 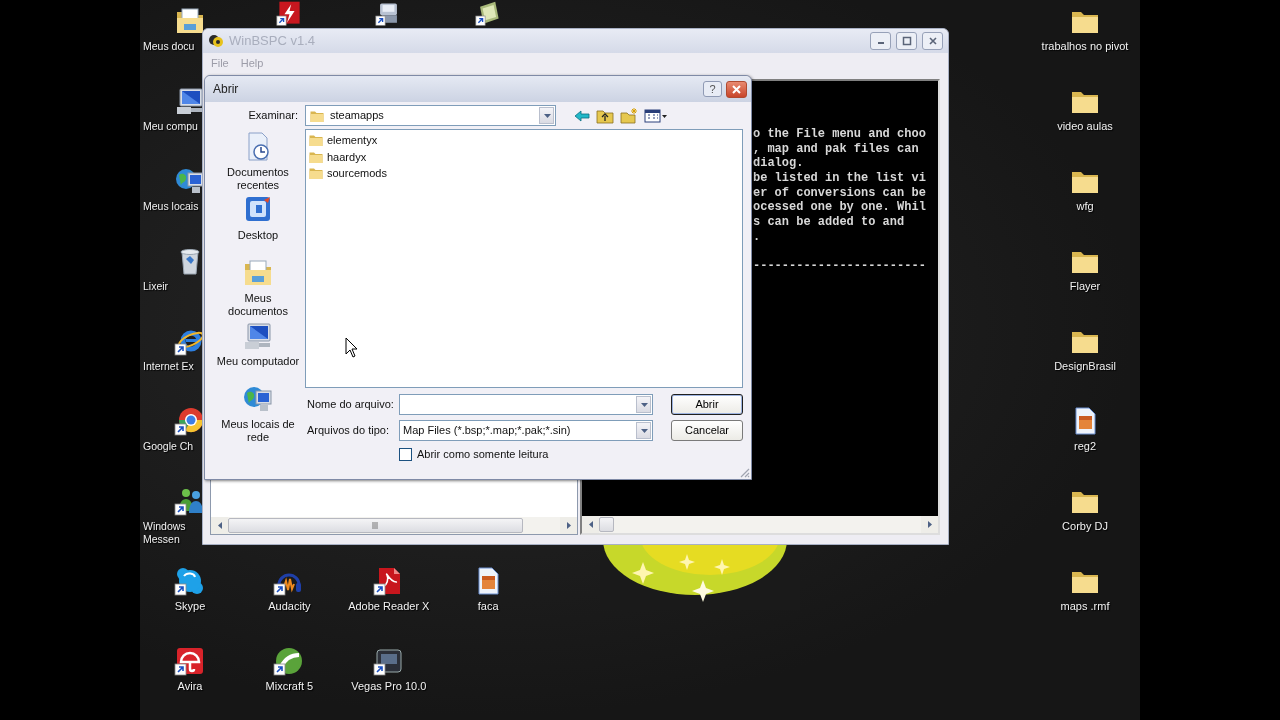 I want to click on umbrella-icon, so click(x=190, y=661).